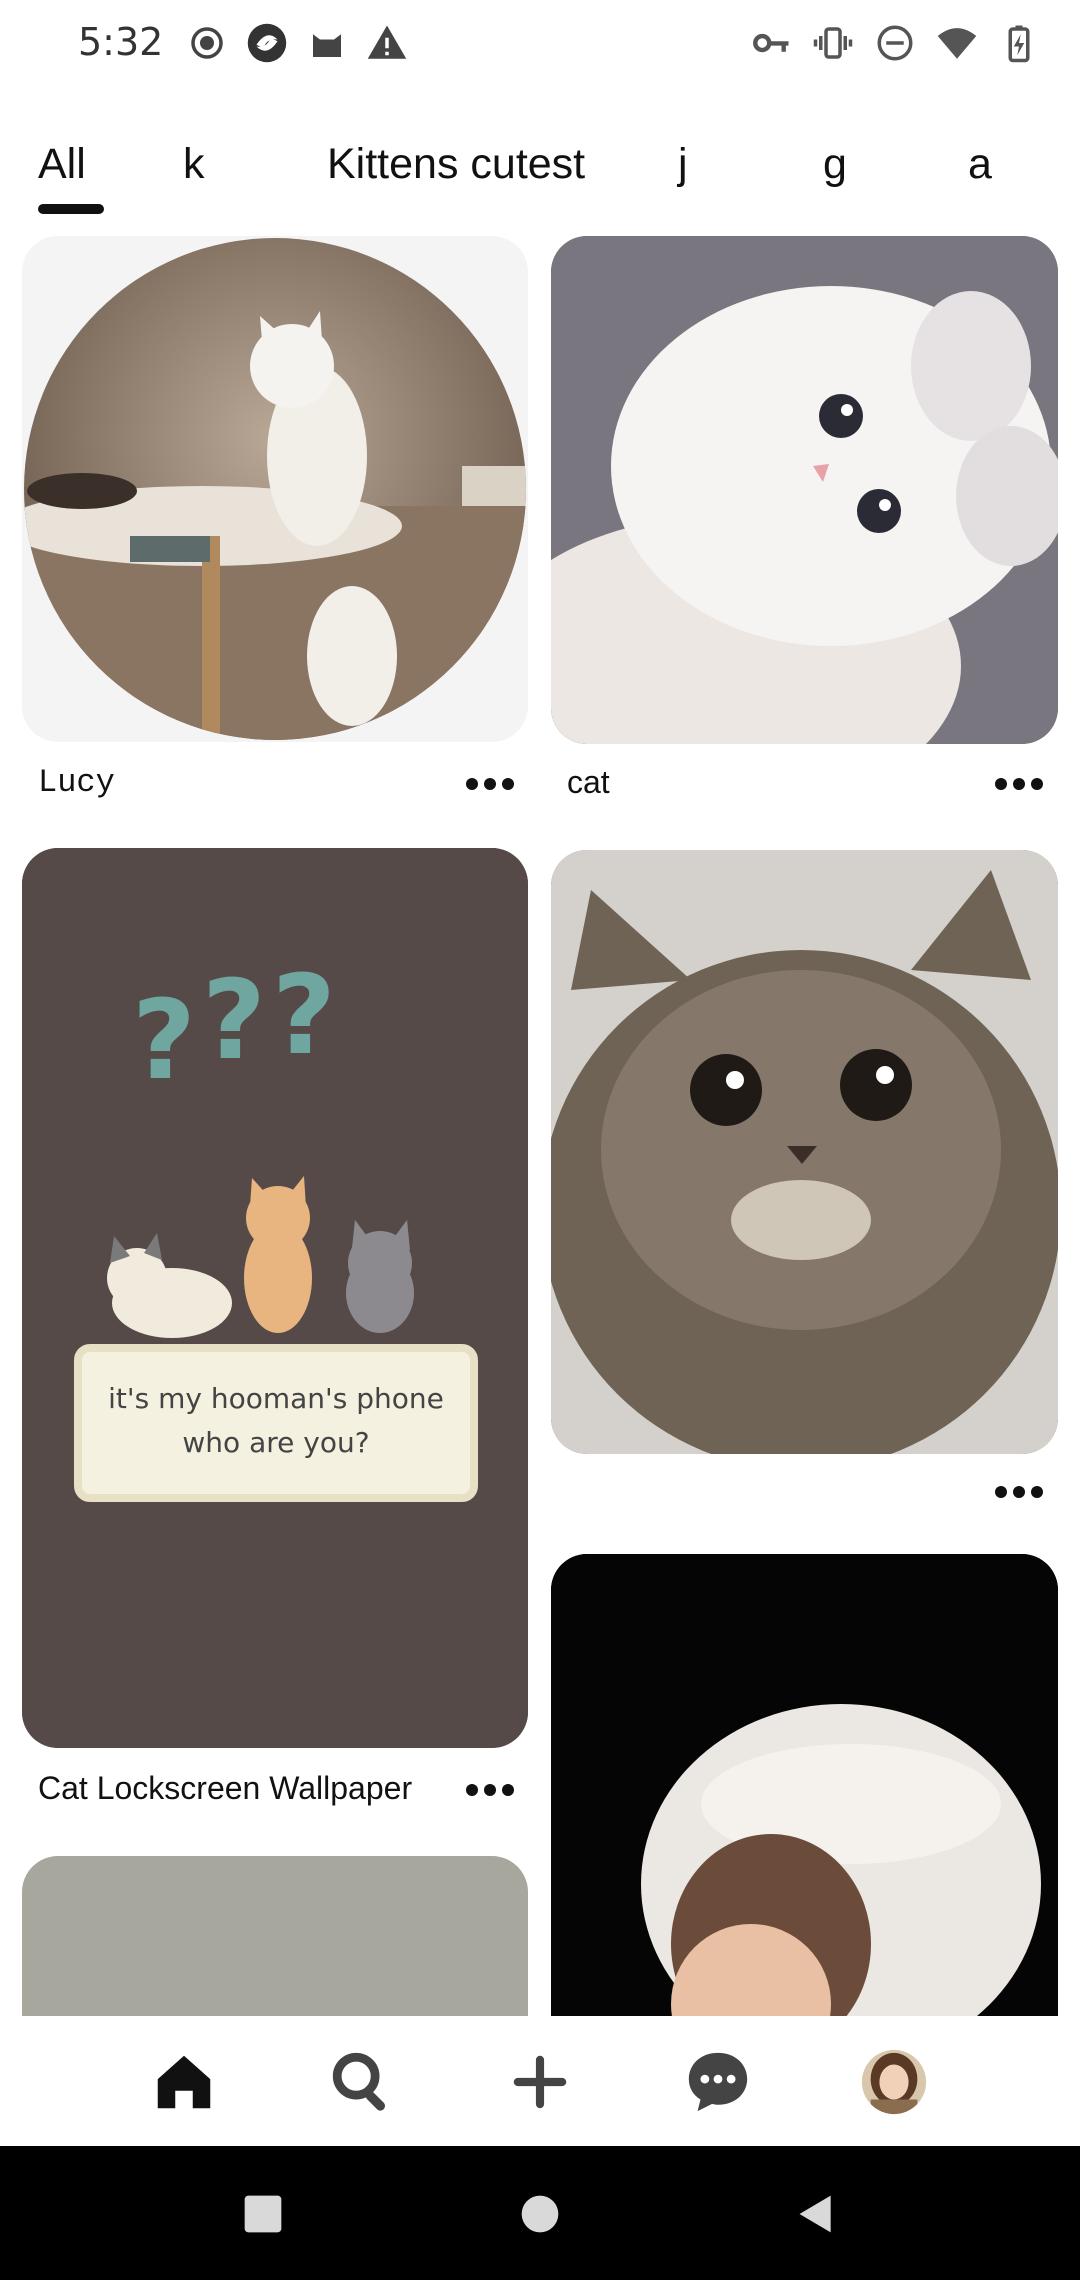 The image size is (1080, 2280). I want to click on pin-image-lucy, so click(275, 489).